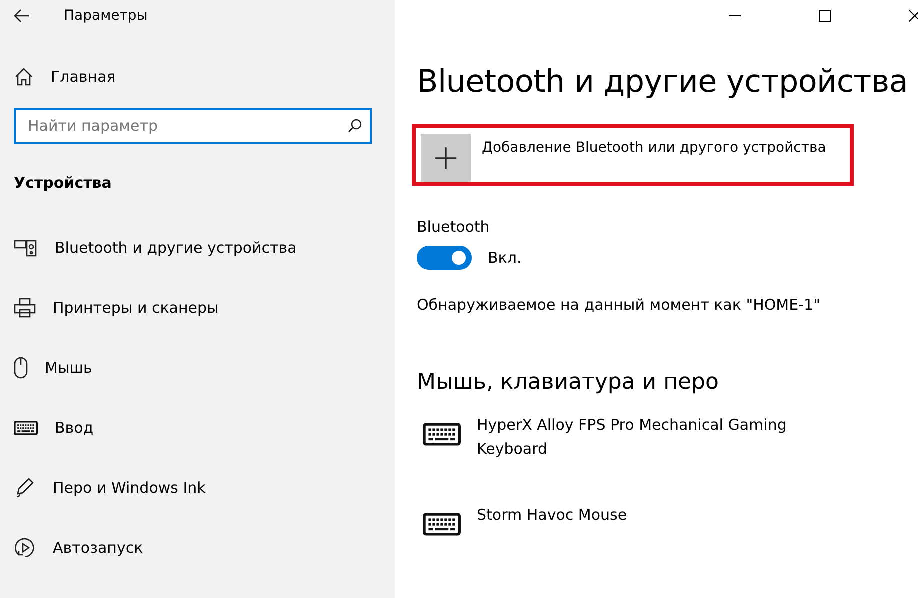 This screenshot has width=918, height=598. I want to click on nav-item: Автозапуск, so click(98, 548).